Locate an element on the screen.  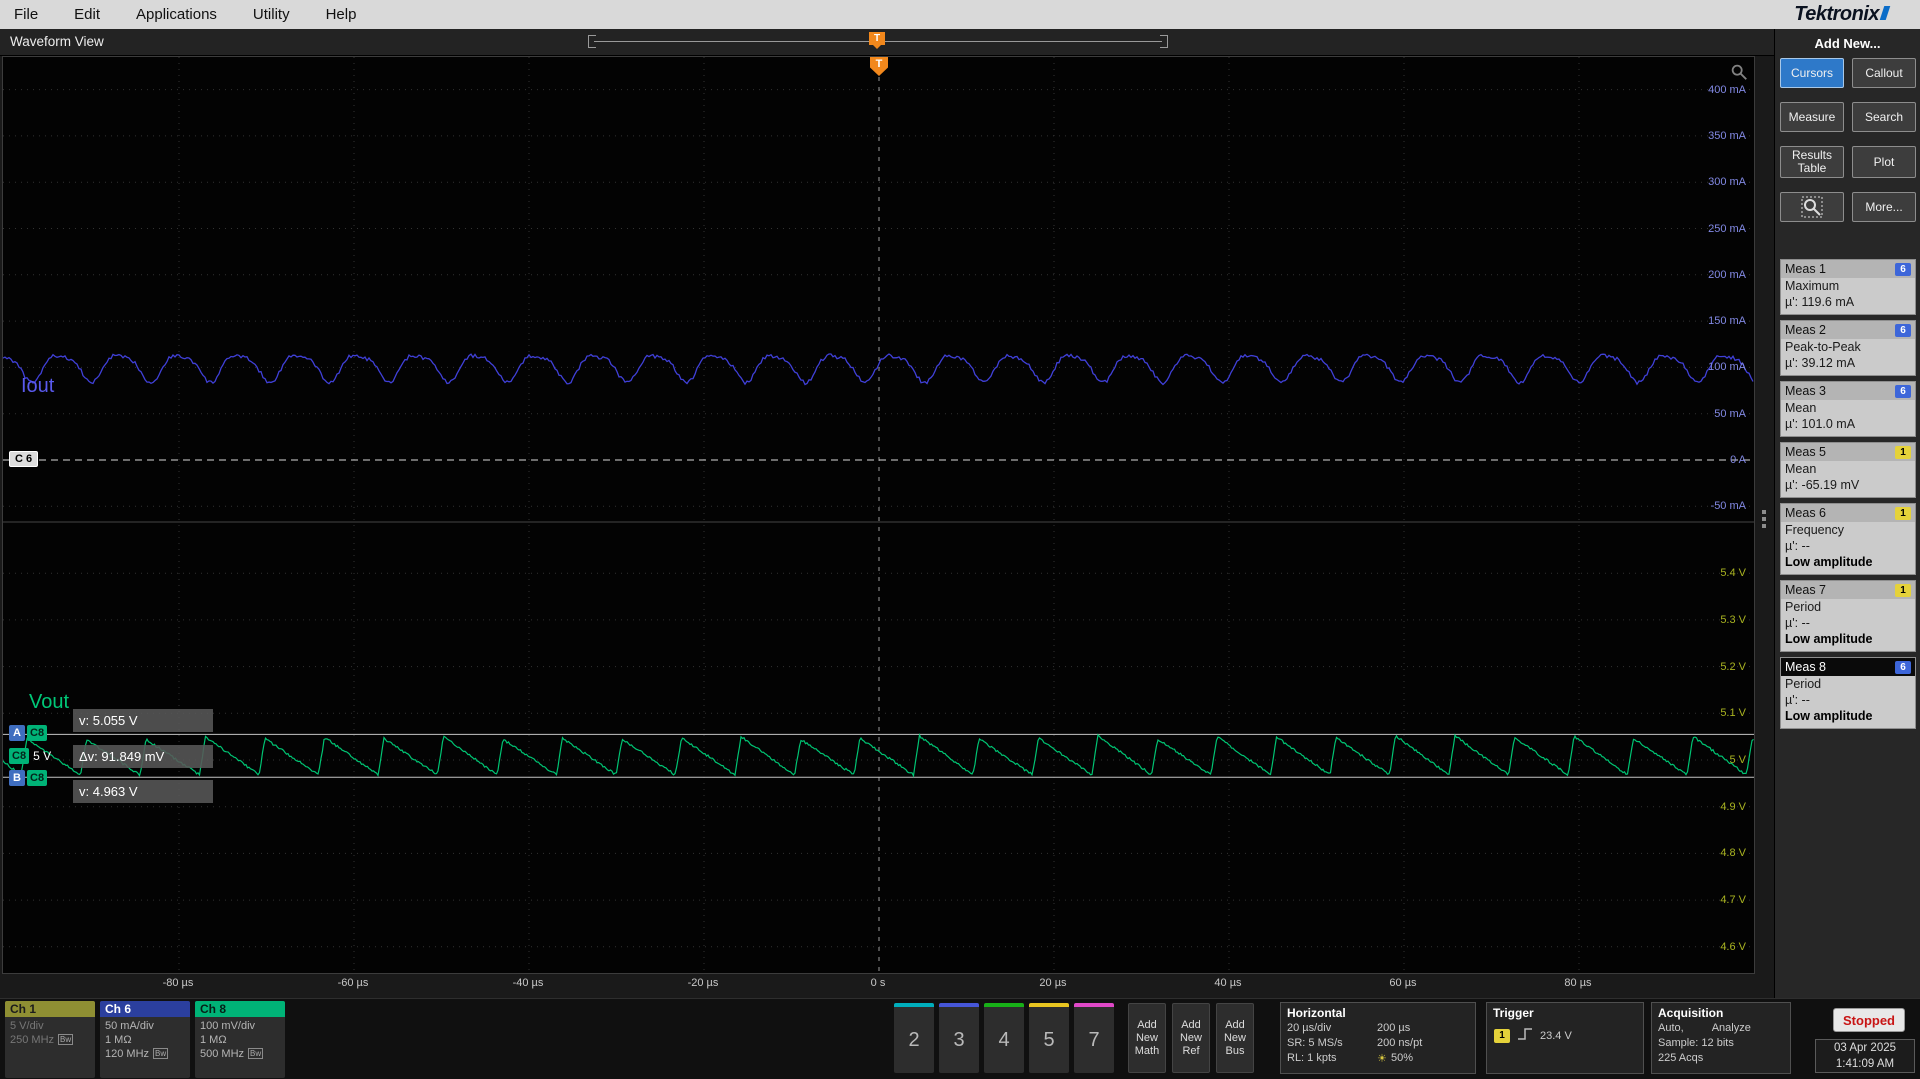
y-tick-label: 50 mA is located at coordinates (1730, 413).